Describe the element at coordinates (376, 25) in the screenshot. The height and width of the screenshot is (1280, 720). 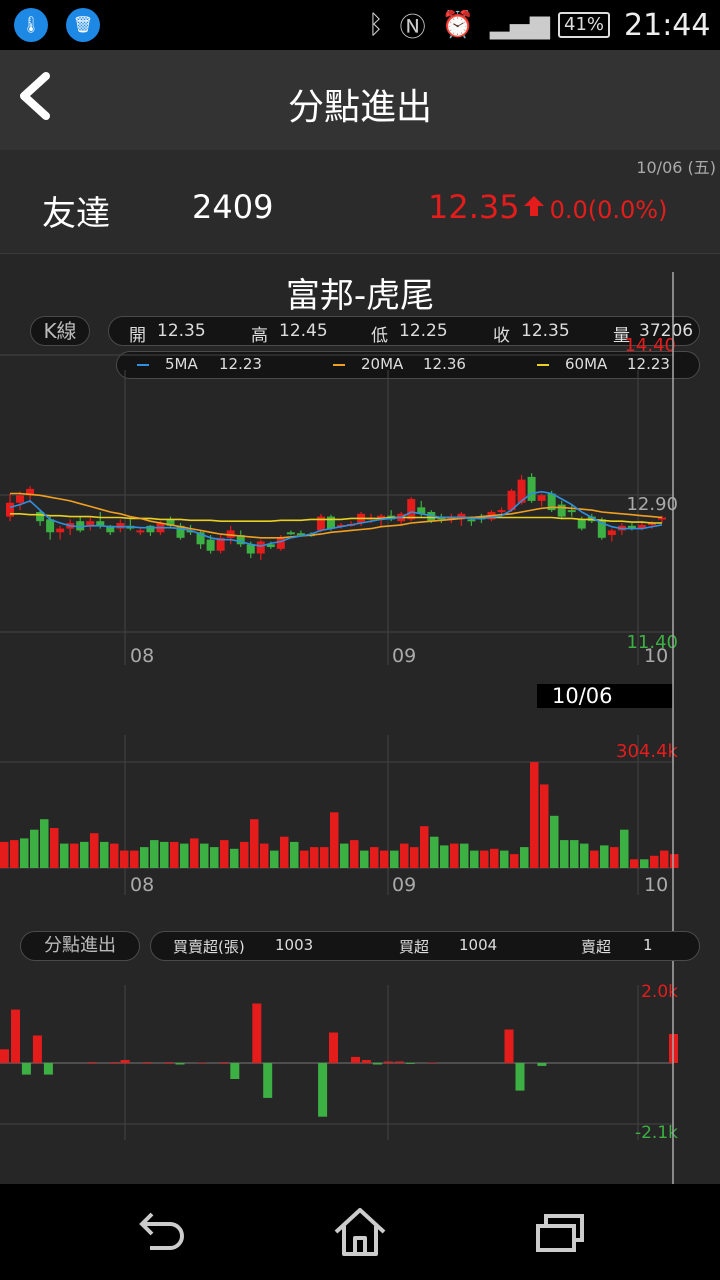
I see `bluetooth-icon: ᛒ` at that location.